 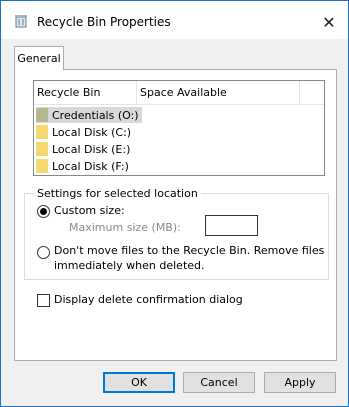 I want to click on list-header: Recycle Bin Location Space Available, so click(x=179, y=102).